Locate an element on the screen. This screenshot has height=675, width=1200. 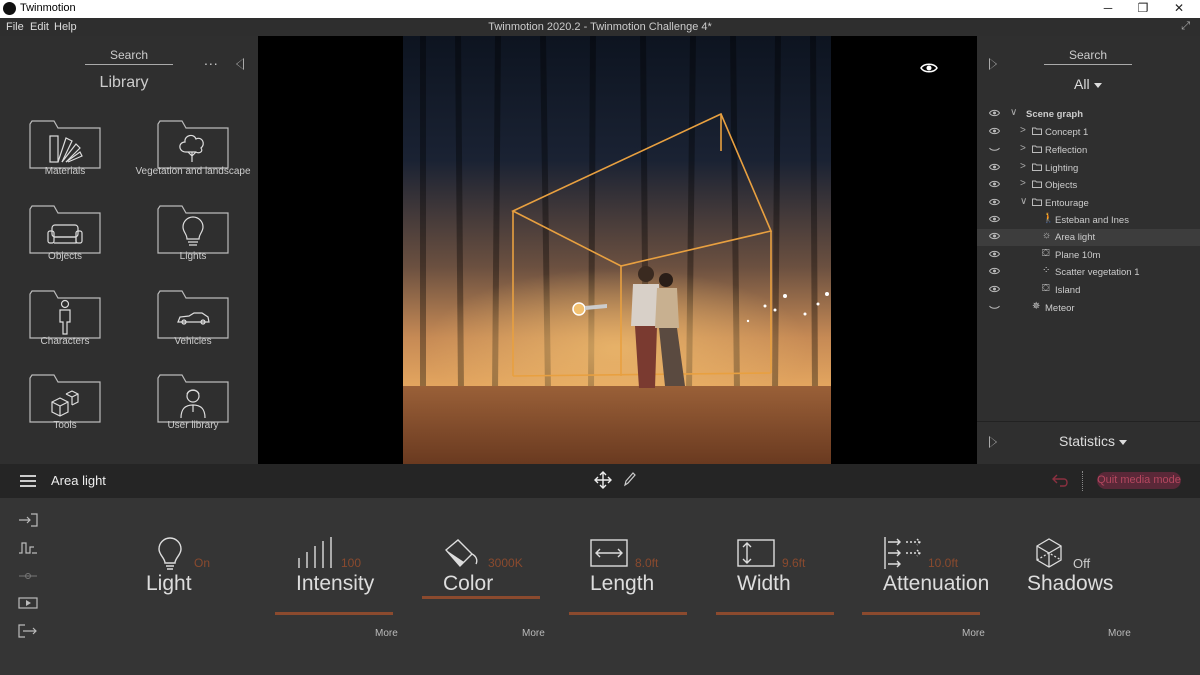
folder-tools: Tools is located at coordinates (65, 411).